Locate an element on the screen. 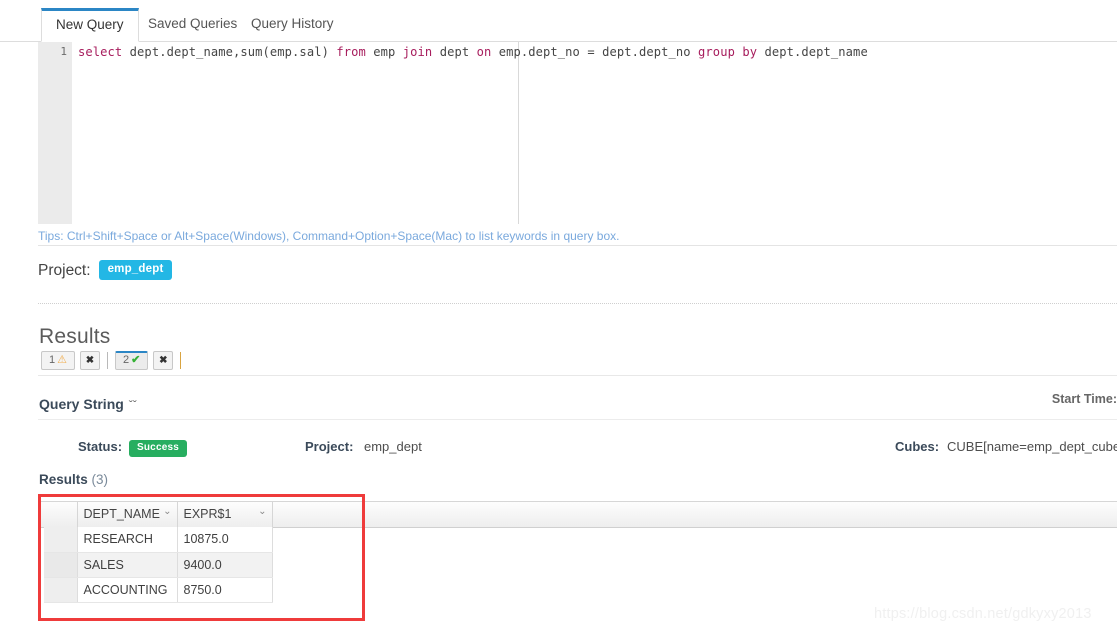  result-tabs-divider is located at coordinates (577, 375).